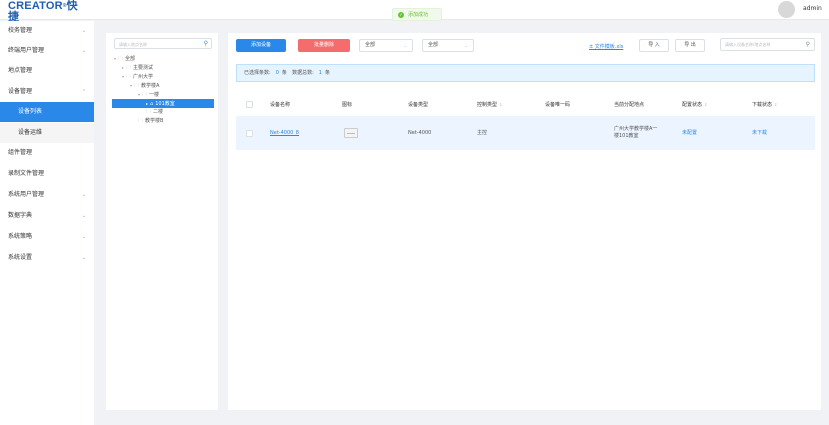  What do you see at coordinates (277, 73) in the screenshot?
I see `selected-count: 0` at bounding box center [277, 73].